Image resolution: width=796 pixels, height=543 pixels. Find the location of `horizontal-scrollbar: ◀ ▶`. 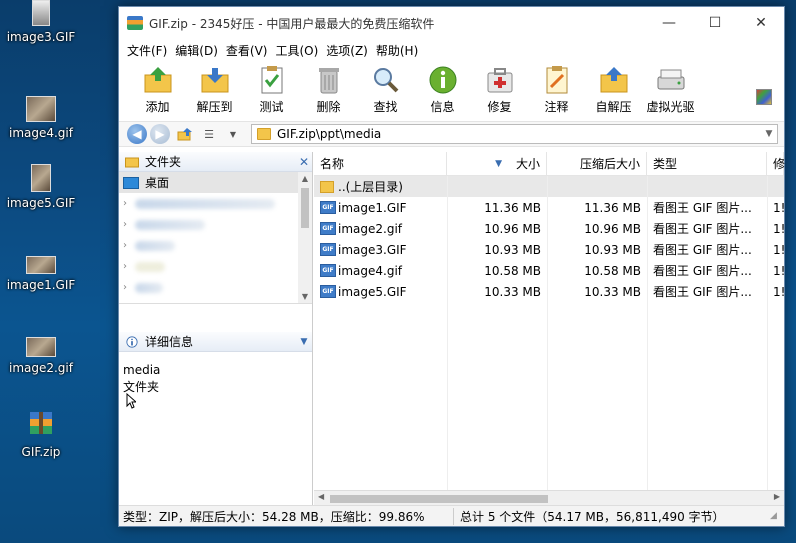

horizontal-scrollbar: ◀ ▶ is located at coordinates (549, 498).